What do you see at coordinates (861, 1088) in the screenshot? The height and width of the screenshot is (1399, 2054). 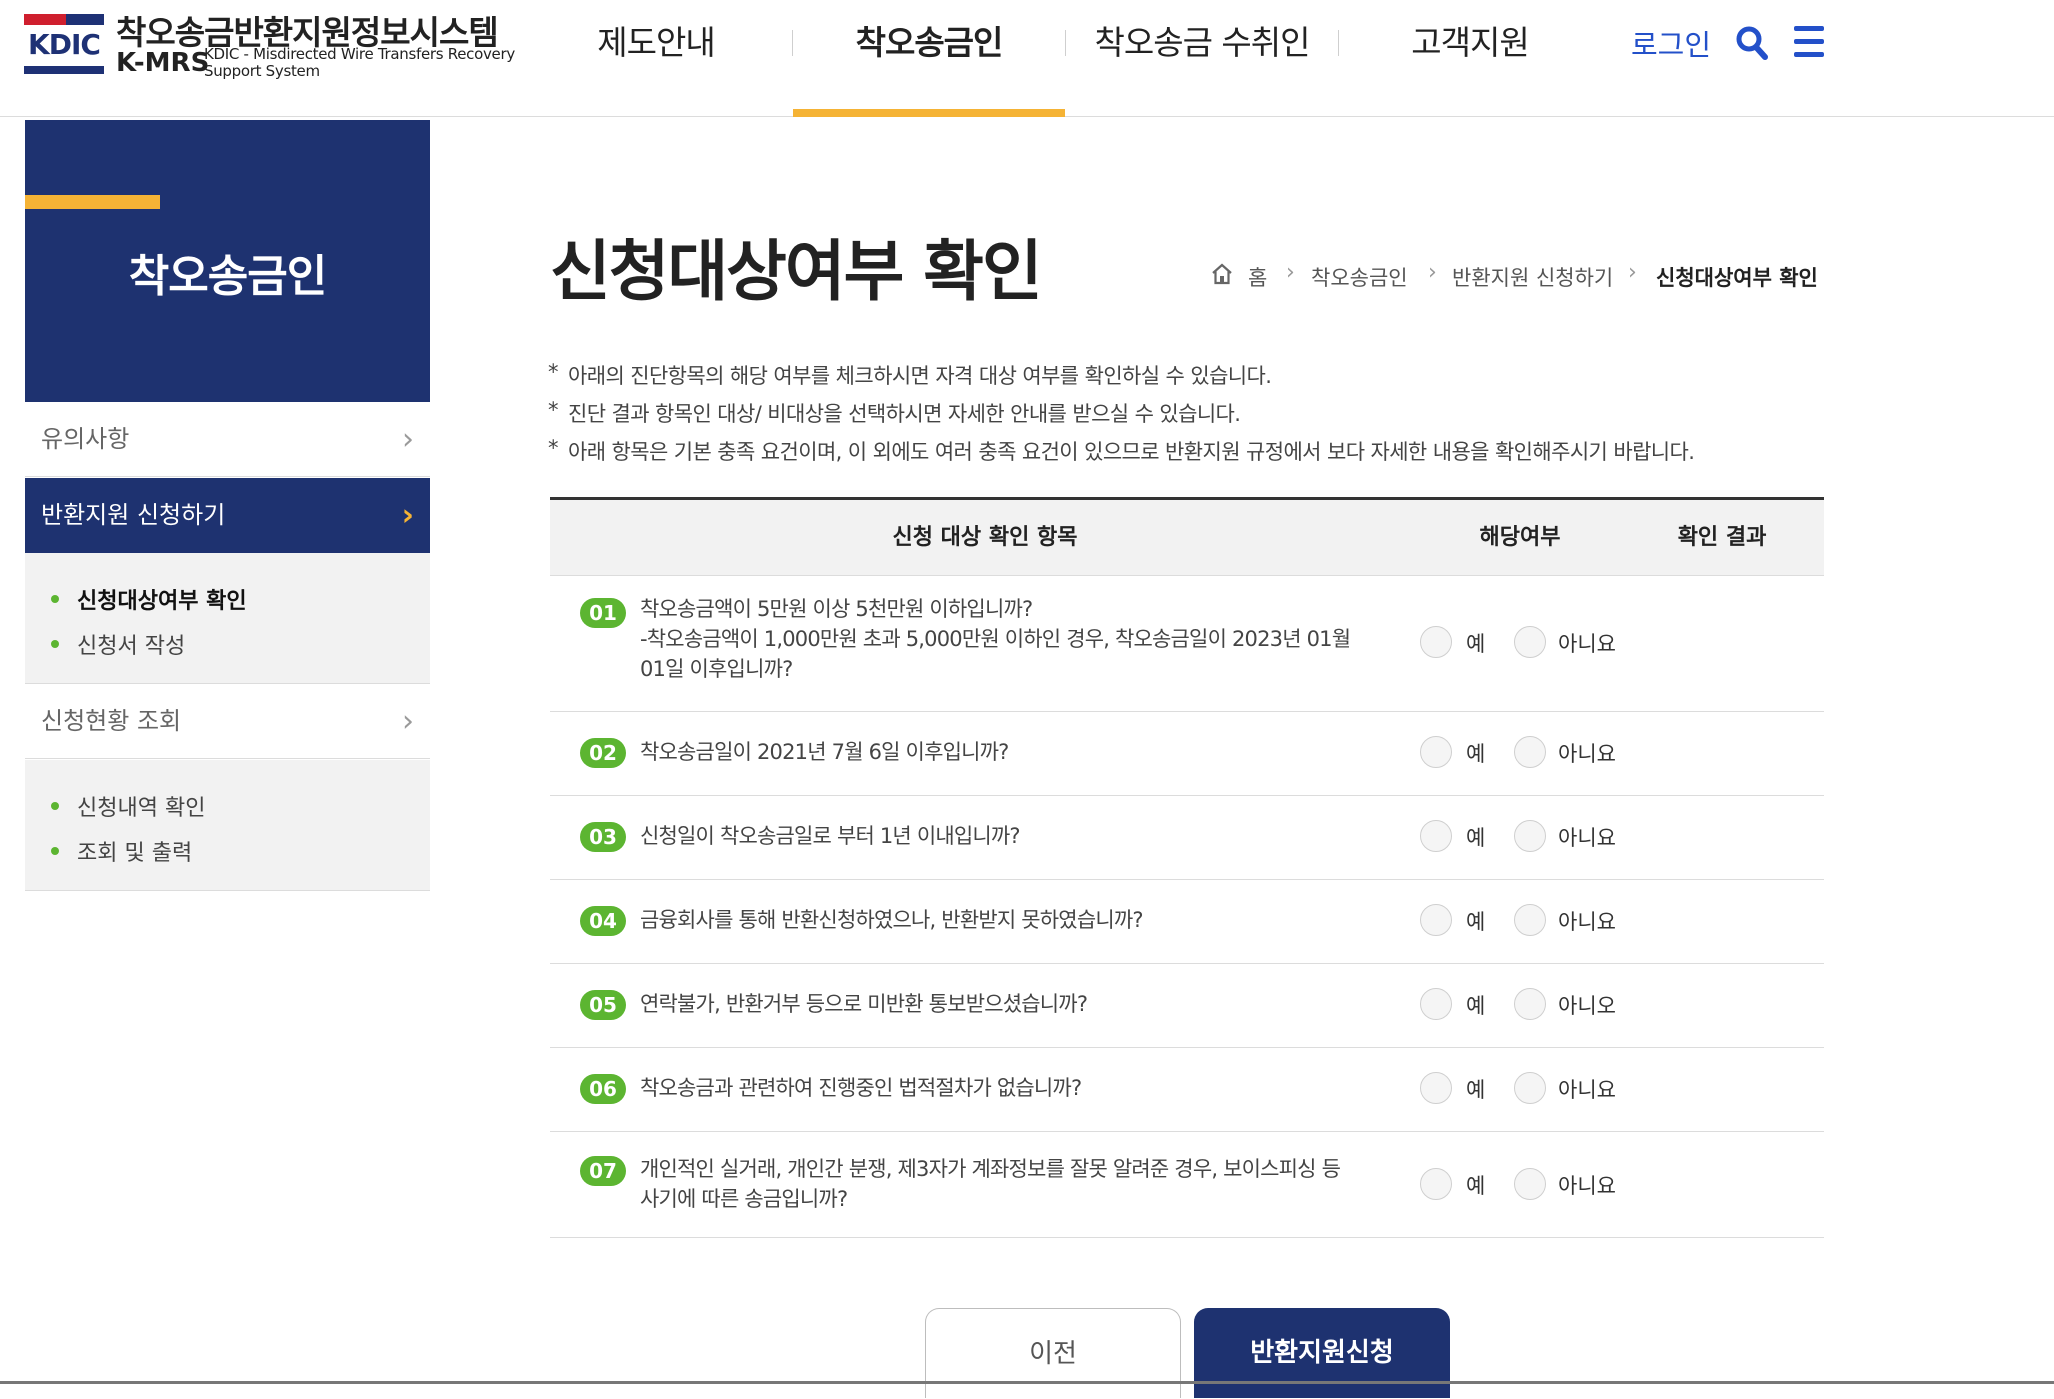 I see `question-text: 착오송금과 관련하여 진행중인 법적절차가 없습니까?` at bounding box center [861, 1088].